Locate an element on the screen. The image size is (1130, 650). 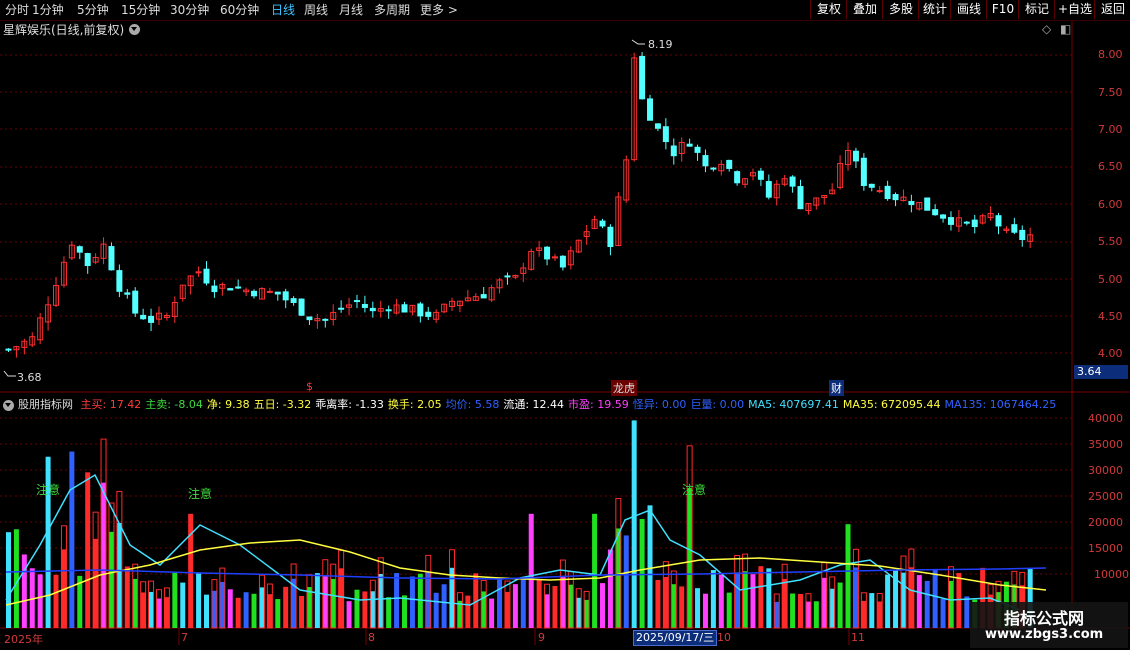
volume-tick: 10000 is located at coordinates (1111, 574).